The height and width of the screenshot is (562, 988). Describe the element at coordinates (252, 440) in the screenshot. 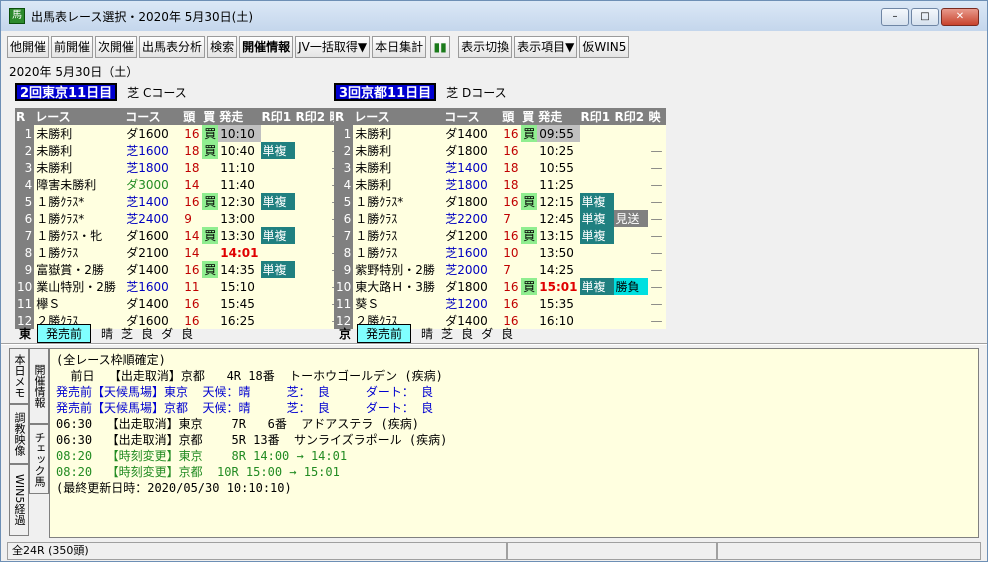

I see `memo-line: 06:30 【出走取消】京都 5R 13番 サンライズラポール (疾病)` at that location.